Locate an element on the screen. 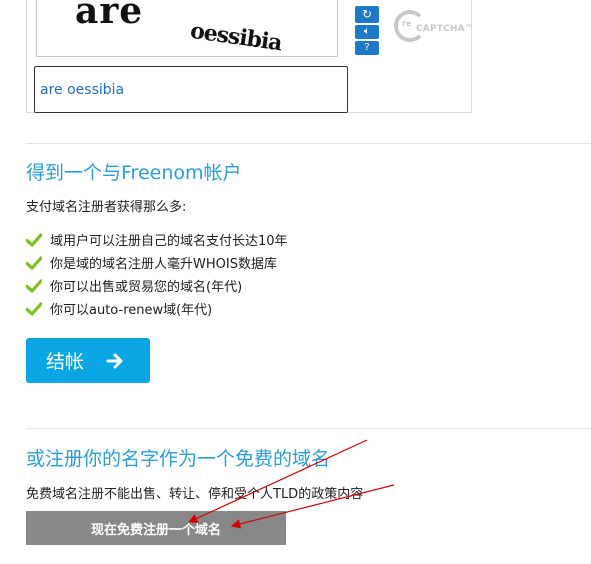  checkout-label: 结帐 is located at coordinates (65, 362).